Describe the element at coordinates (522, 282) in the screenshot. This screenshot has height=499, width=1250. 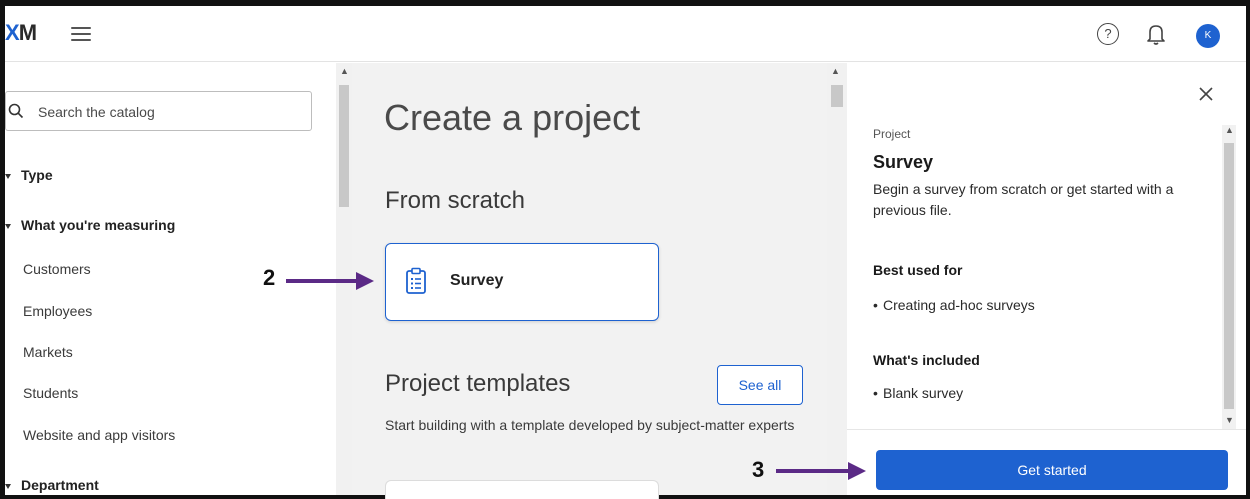
I see `survey-project-card: Survey` at that location.